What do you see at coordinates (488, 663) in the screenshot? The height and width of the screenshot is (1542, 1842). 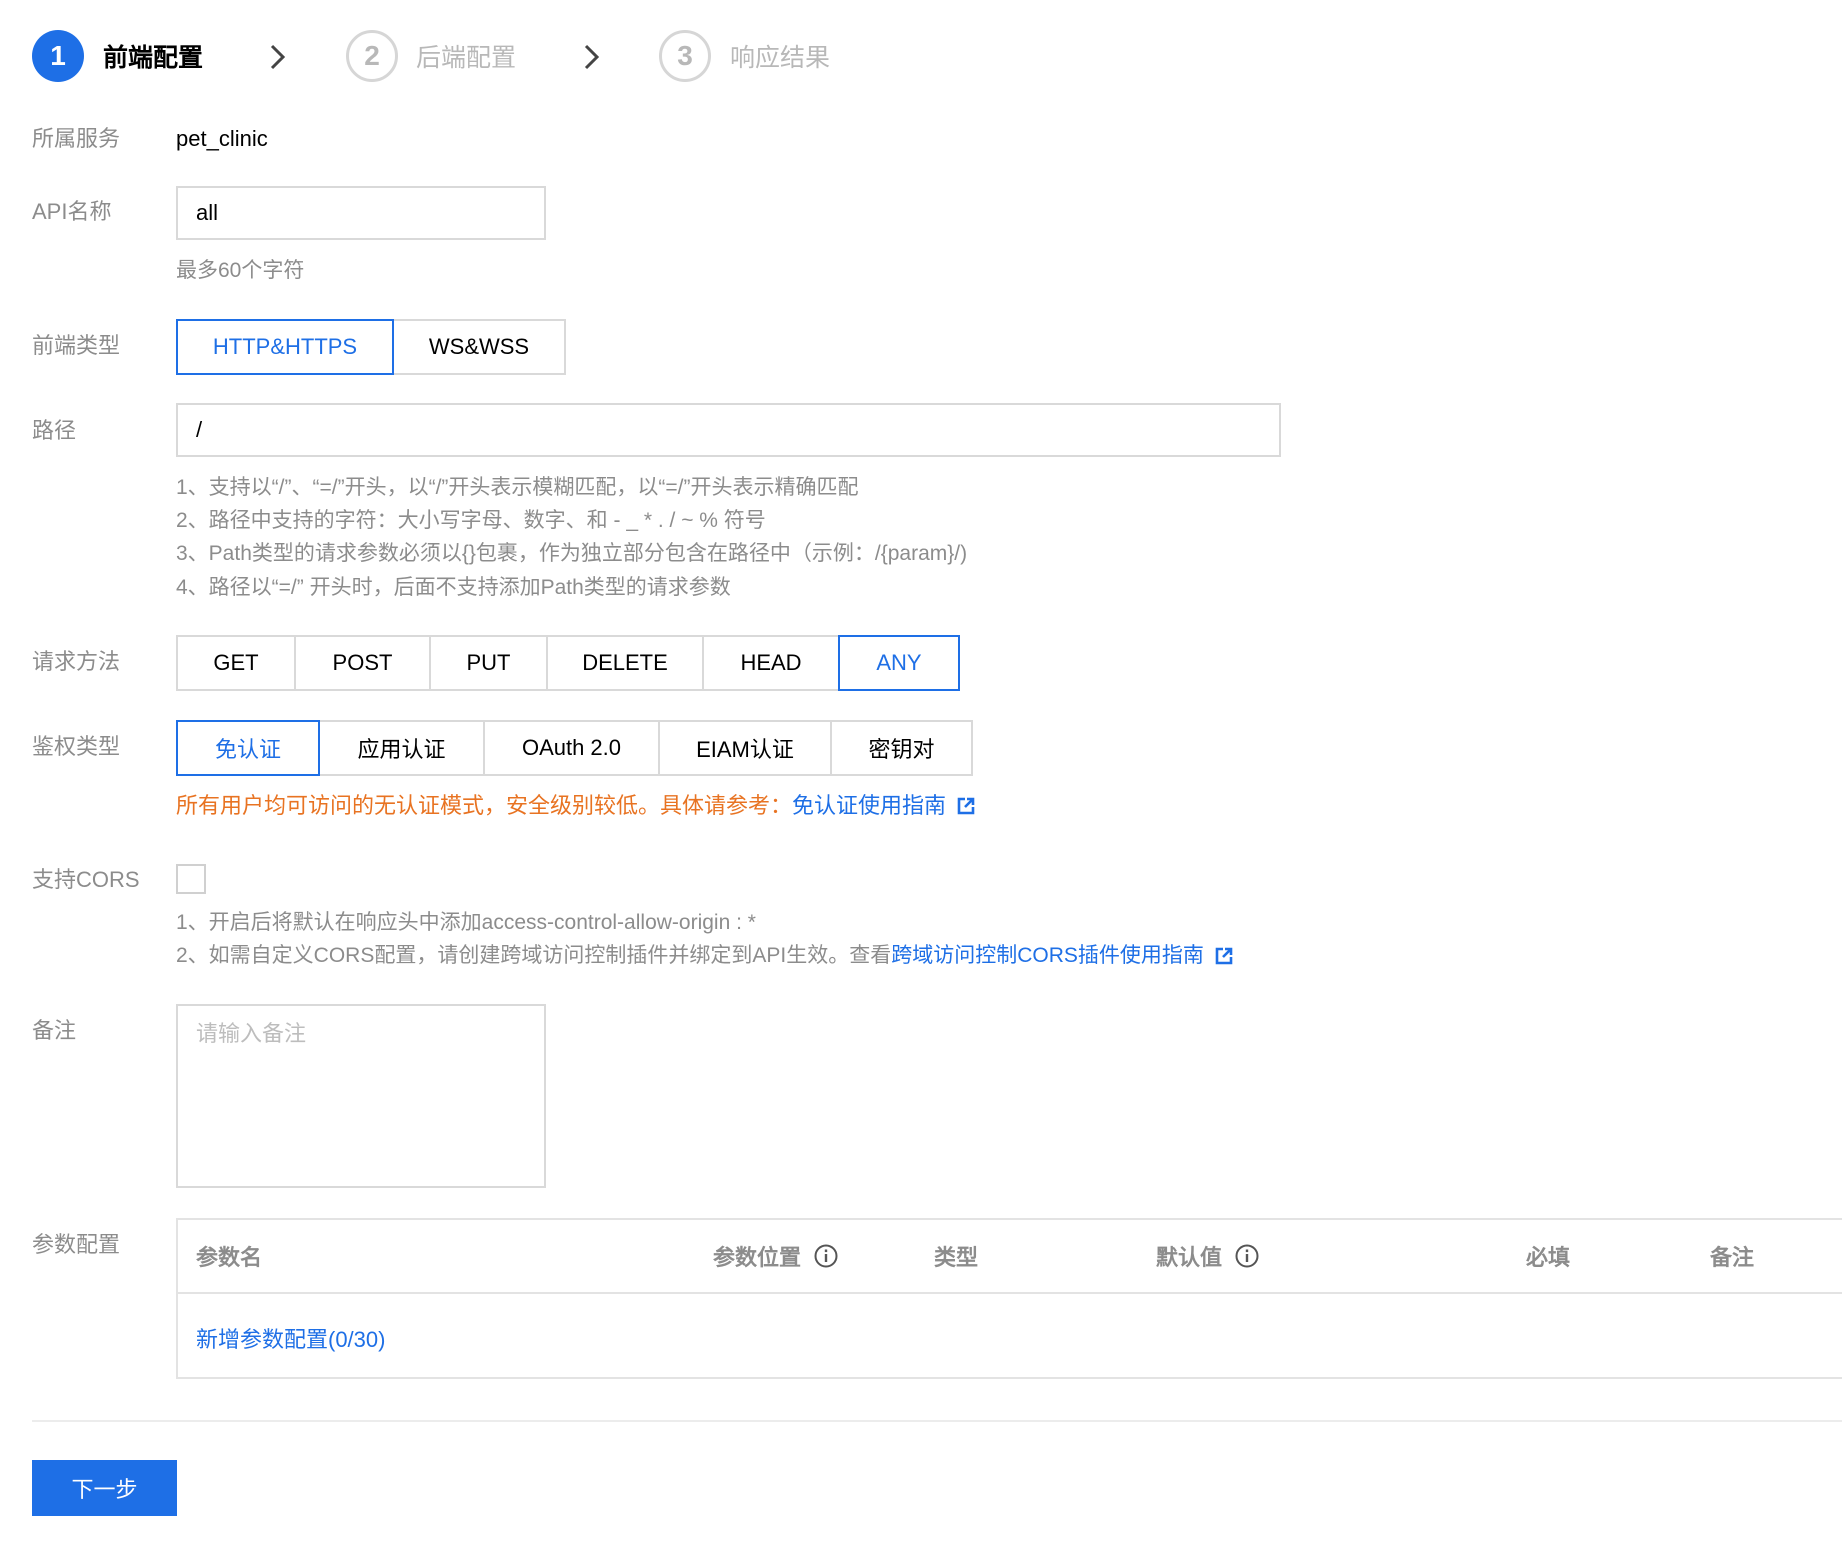 I see `method-option-put: PUT` at bounding box center [488, 663].